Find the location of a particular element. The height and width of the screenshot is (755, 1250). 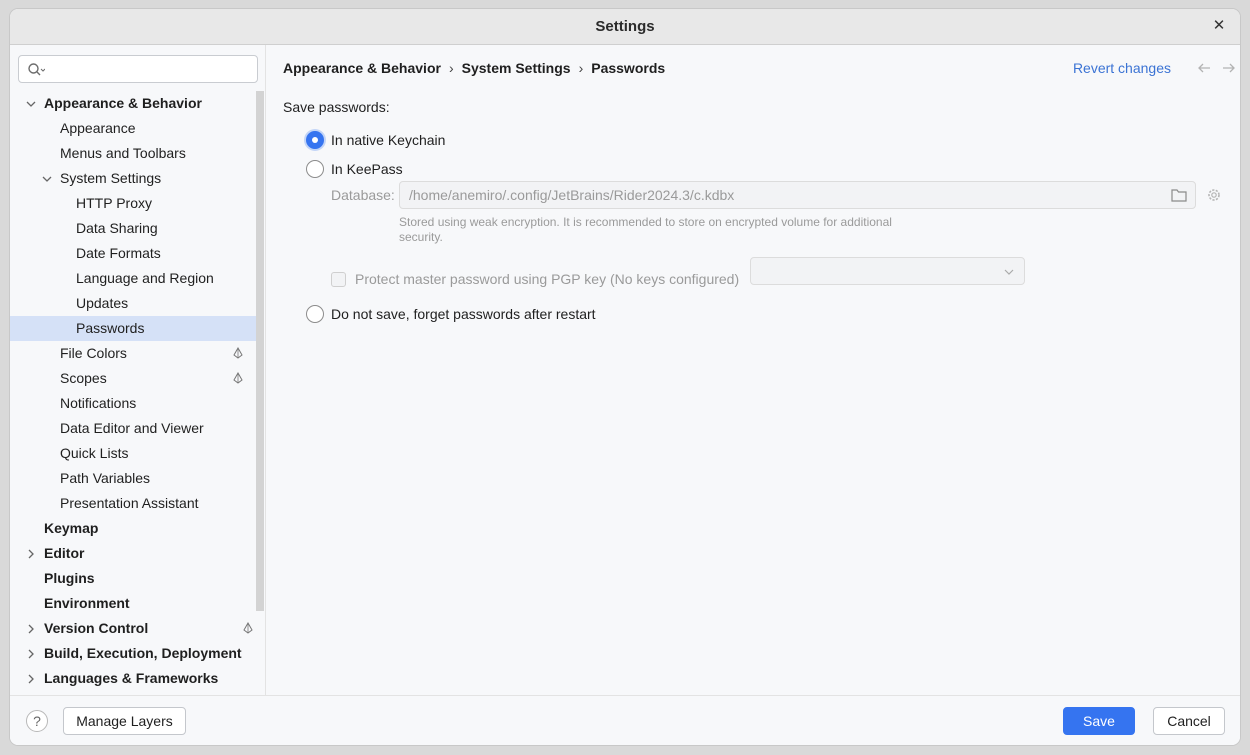

sidebar-item-file-colors: File Colors is located at coordinates (133, 353).